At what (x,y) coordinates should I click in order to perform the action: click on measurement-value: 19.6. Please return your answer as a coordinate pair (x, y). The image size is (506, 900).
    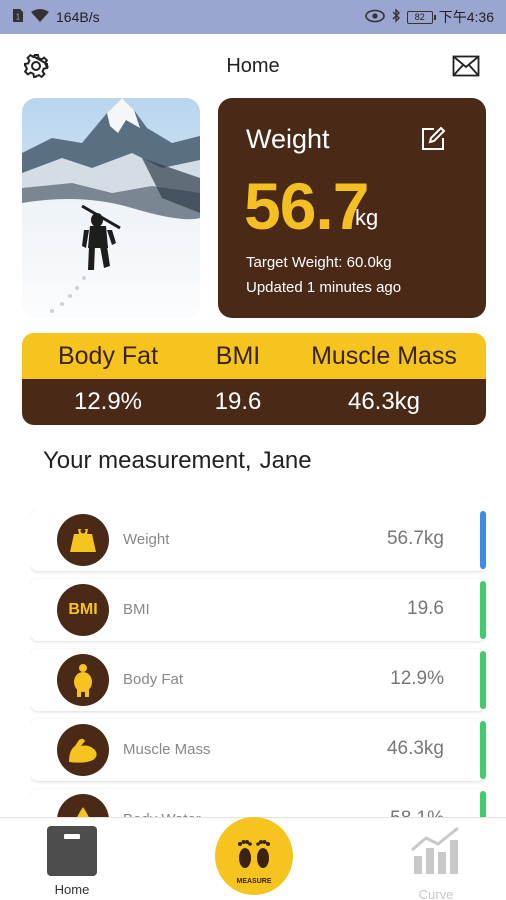
    Looking at the image, I should click on (425, 608).